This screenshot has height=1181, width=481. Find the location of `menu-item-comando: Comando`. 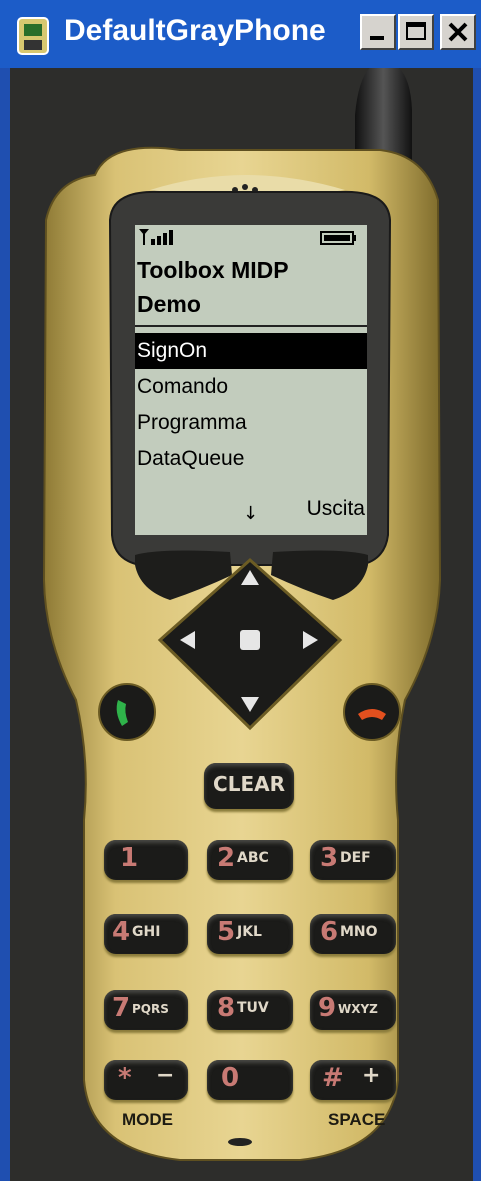

menu-item-comando: Comando is located at coordinates (251, 387).